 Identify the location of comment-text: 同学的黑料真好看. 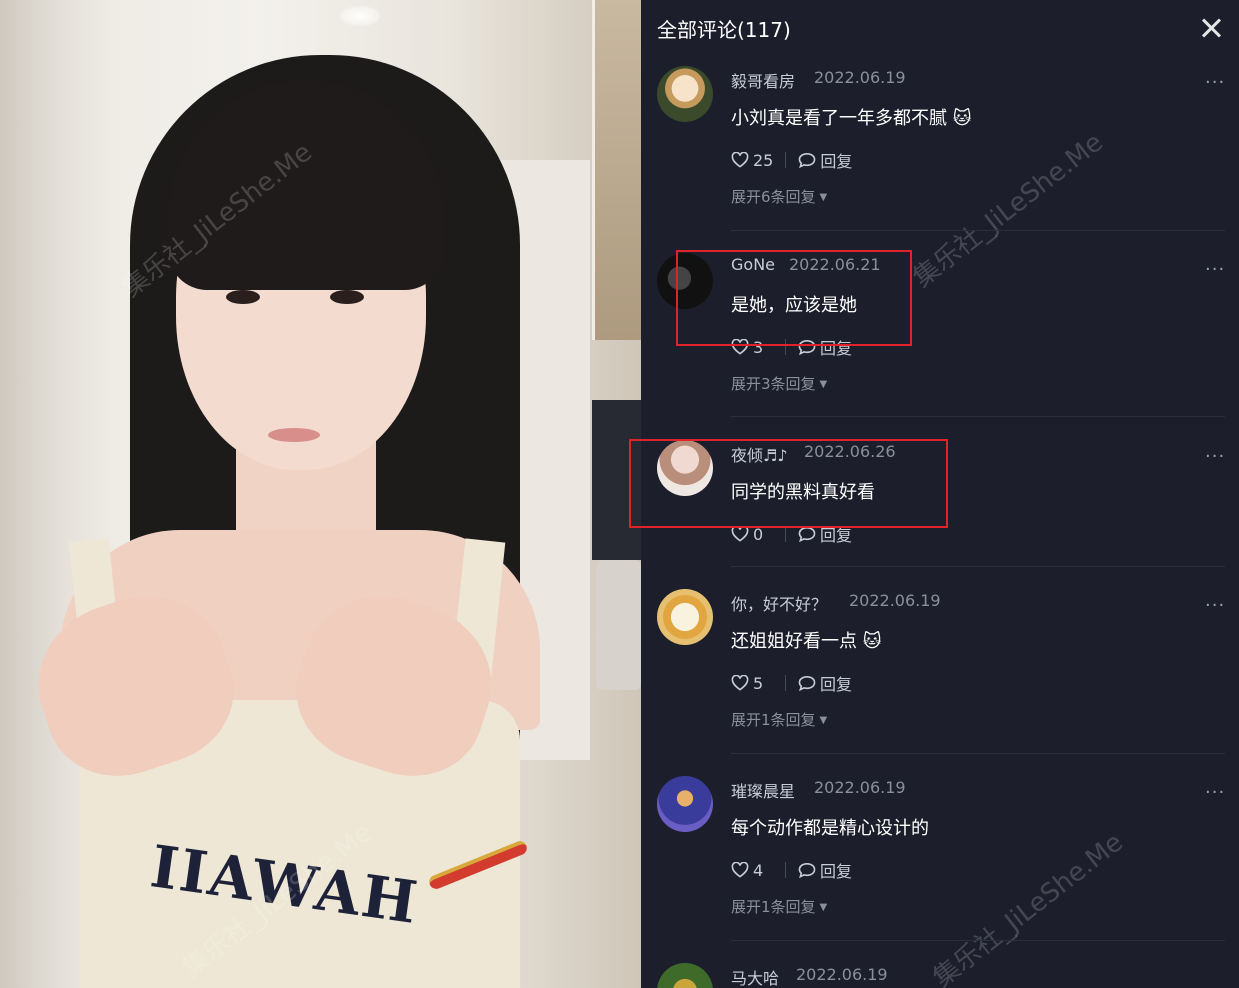
(803, 492).